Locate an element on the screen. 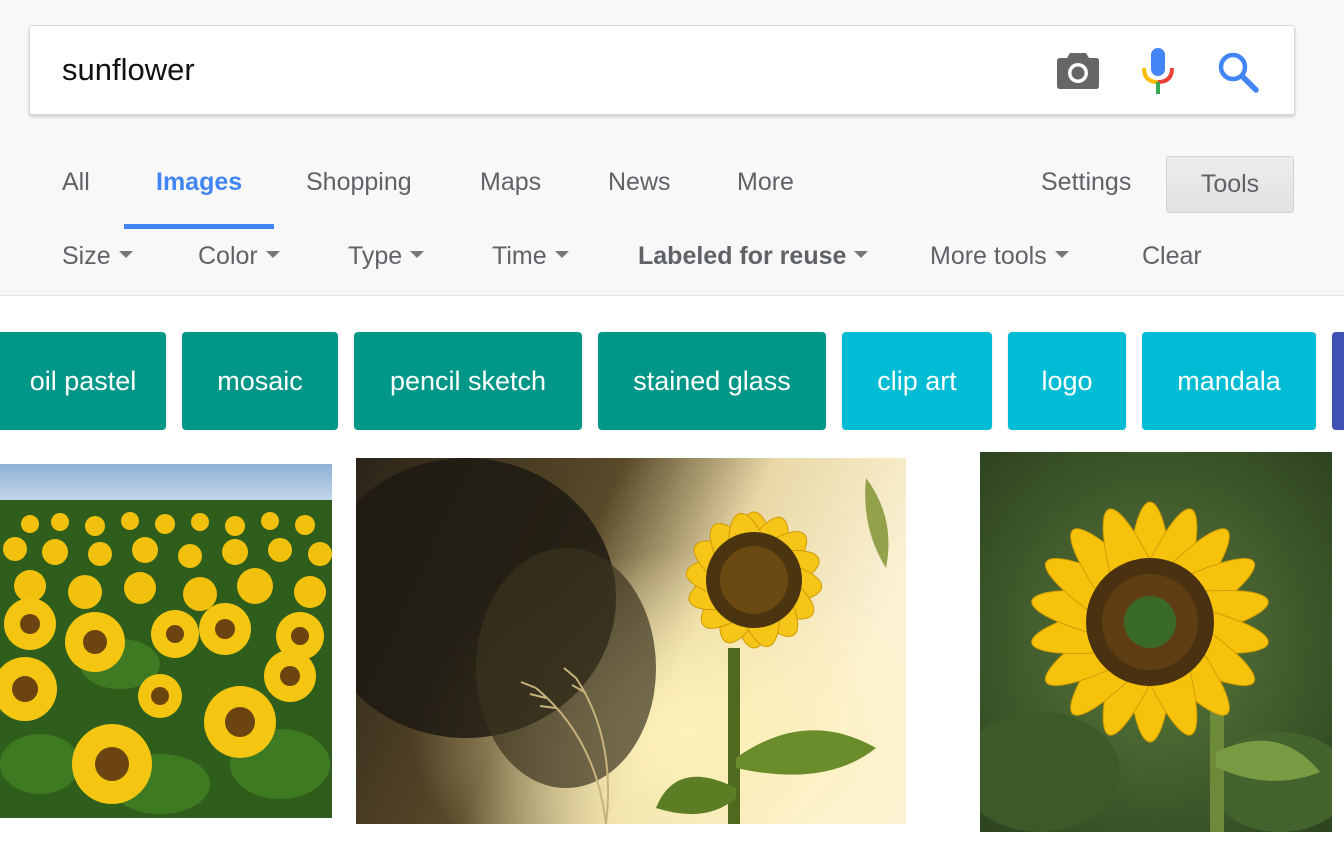  image-result-sunflower-closeup is located at coordinates (1156, 642).